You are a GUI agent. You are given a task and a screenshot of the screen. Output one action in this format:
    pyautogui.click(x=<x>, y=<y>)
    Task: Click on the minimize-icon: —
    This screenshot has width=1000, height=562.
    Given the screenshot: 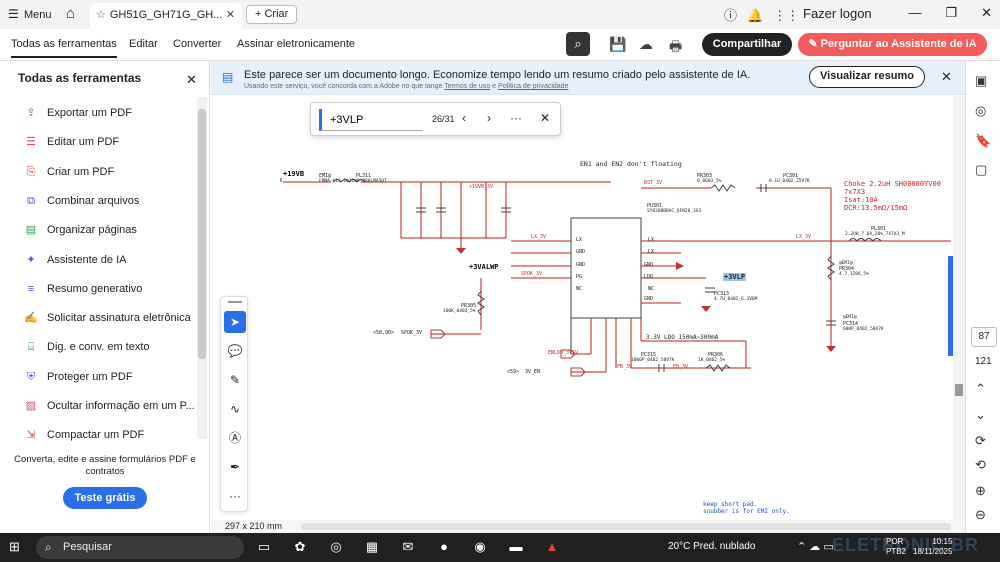 What is the action you would take?
    pyautogui.click(x=914, y=12)
    